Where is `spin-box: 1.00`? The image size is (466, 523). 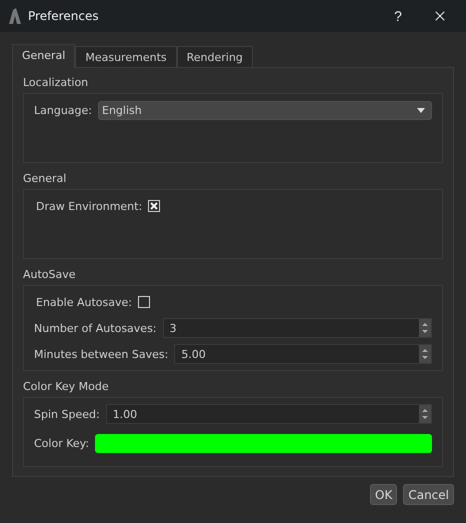 spin-box: 1.00 is located at coordinates (269, 414).